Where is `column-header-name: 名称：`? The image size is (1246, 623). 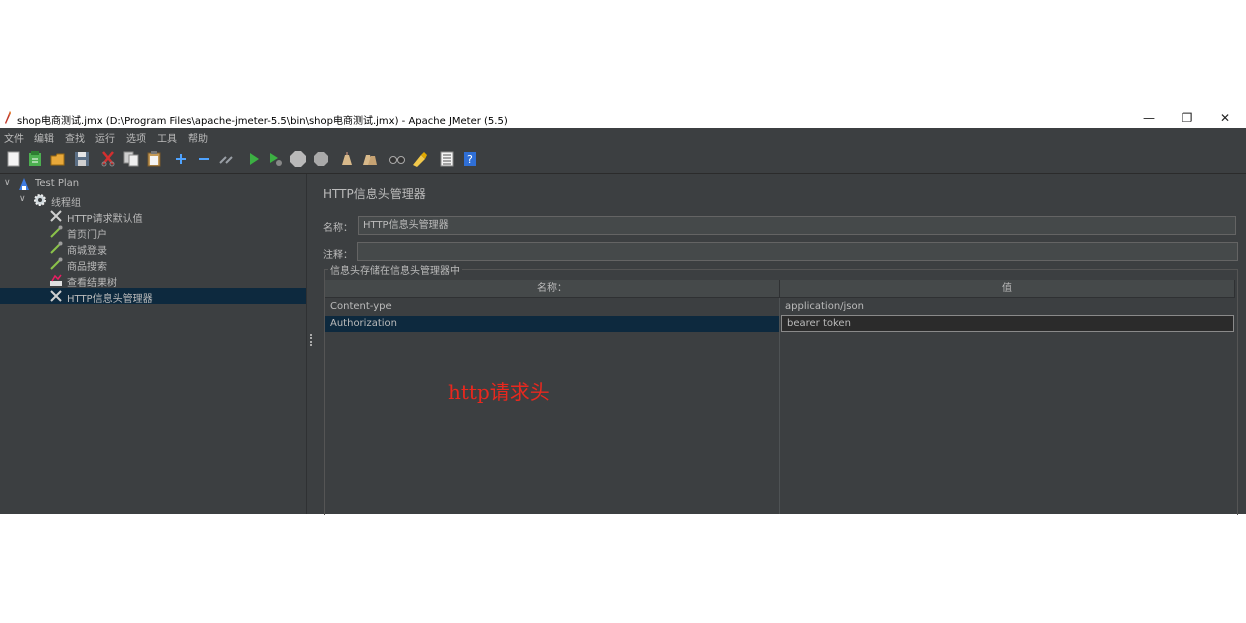
column-header-name: 名称： is located at coordinates (552, 289).